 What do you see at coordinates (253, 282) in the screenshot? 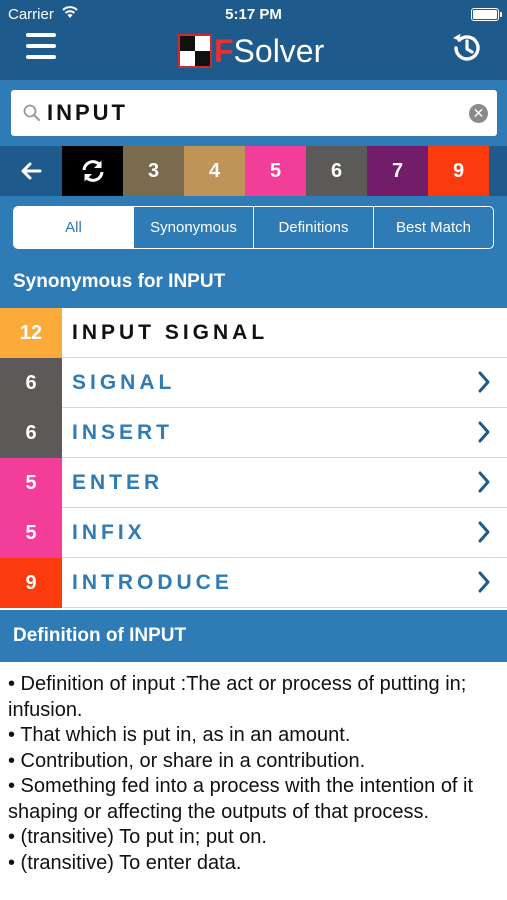
I see `synonyms-section-header: Synonymous for INPUT` at bounding box center [253, 282].